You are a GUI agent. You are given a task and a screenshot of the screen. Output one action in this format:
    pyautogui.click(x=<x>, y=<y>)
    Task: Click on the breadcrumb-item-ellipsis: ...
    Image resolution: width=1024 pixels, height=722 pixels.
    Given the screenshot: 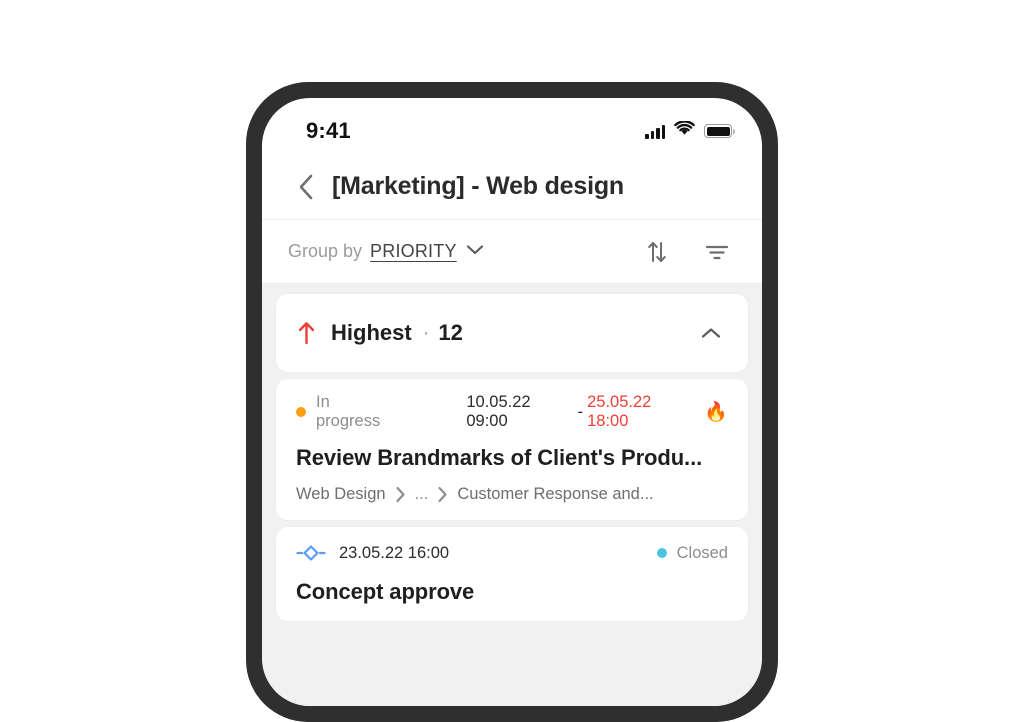 What is the action you would take?
    pyautogui.click(x=422, y=494)
    